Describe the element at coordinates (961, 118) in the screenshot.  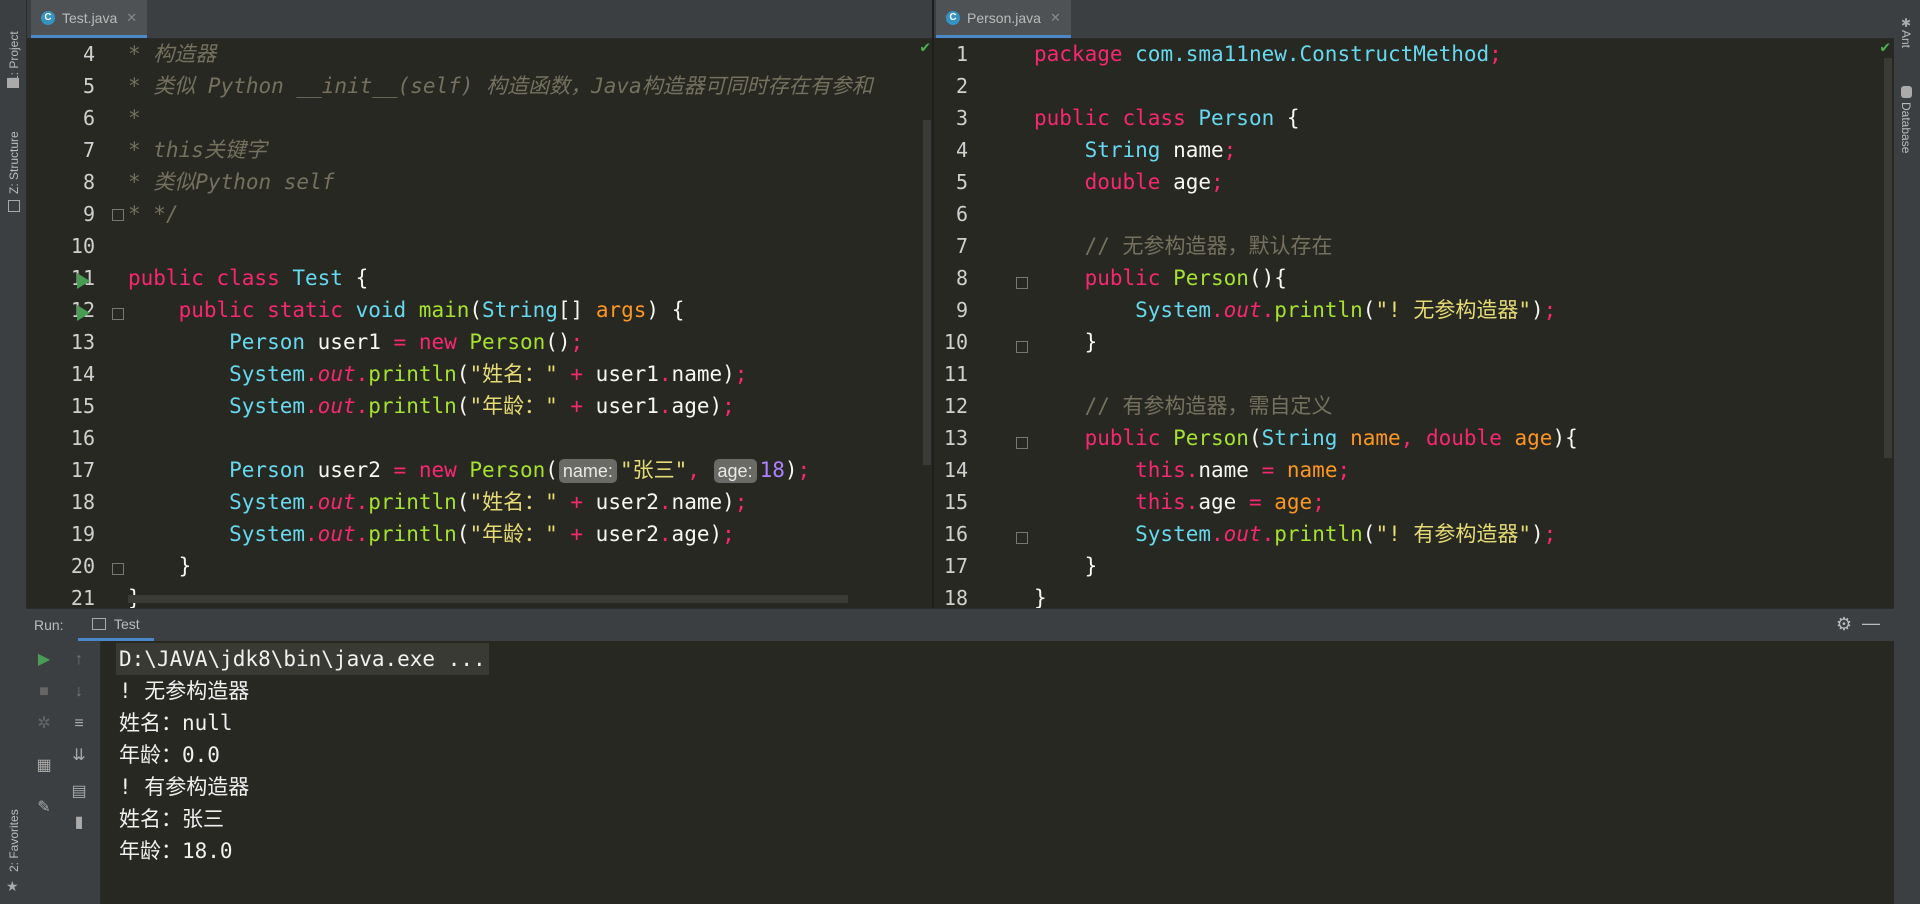
I see `line-number: 3` at that location.